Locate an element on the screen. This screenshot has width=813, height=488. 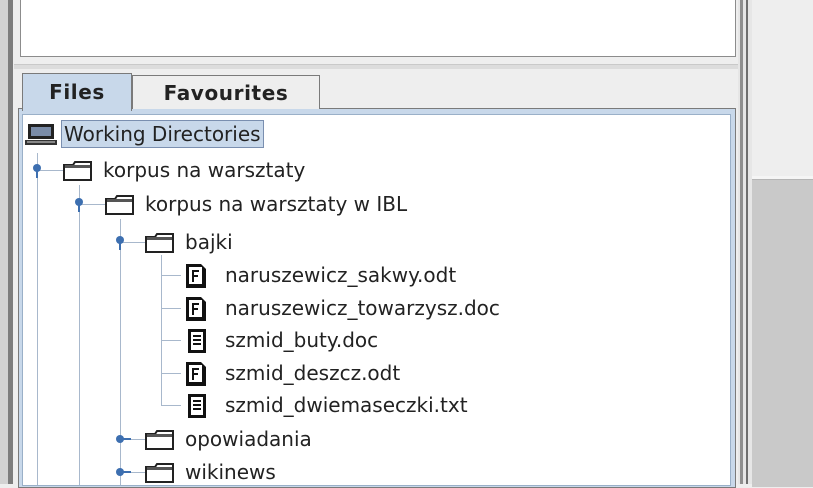
tree-node-label: szmid_deszcz.odt is located at coordinates (312, 373).